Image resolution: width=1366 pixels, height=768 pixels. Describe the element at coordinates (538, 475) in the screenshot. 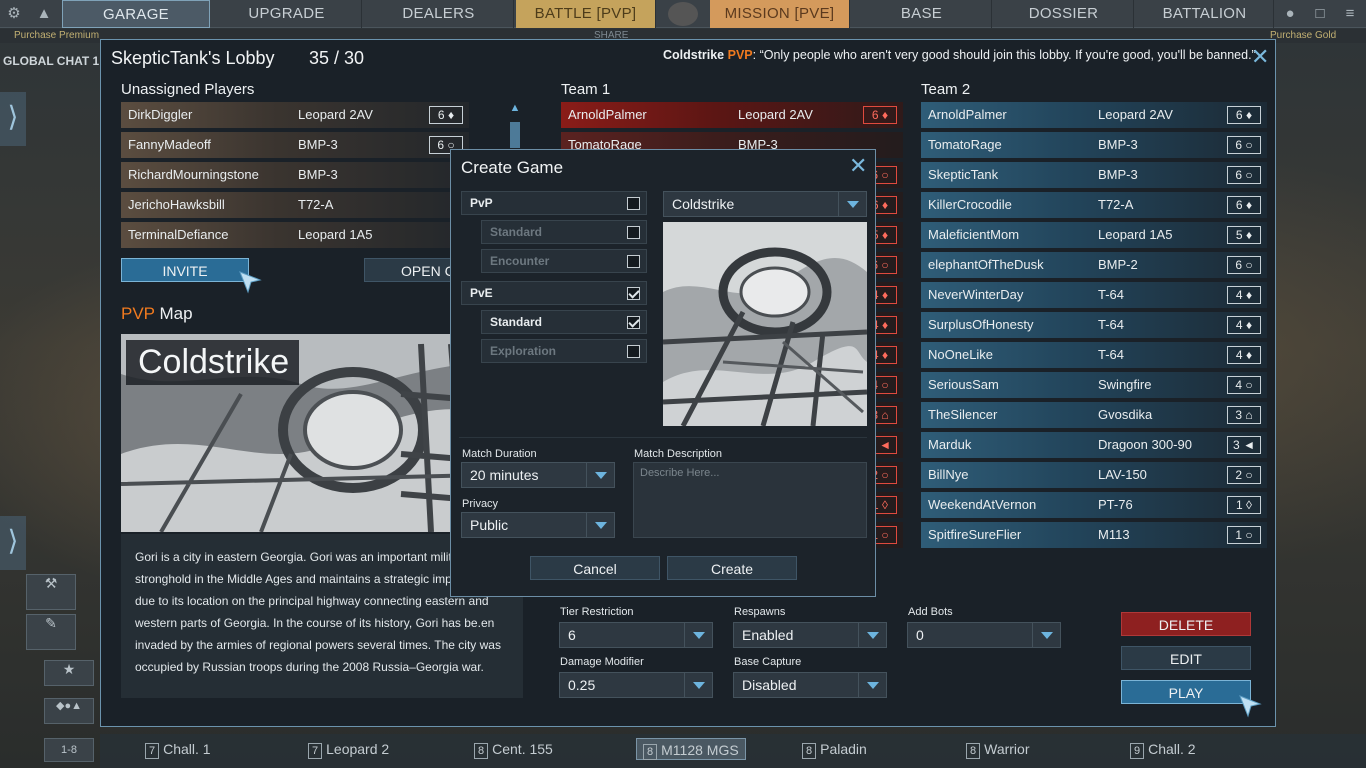

I see `match-duration-select: 20 minutes` at that location.